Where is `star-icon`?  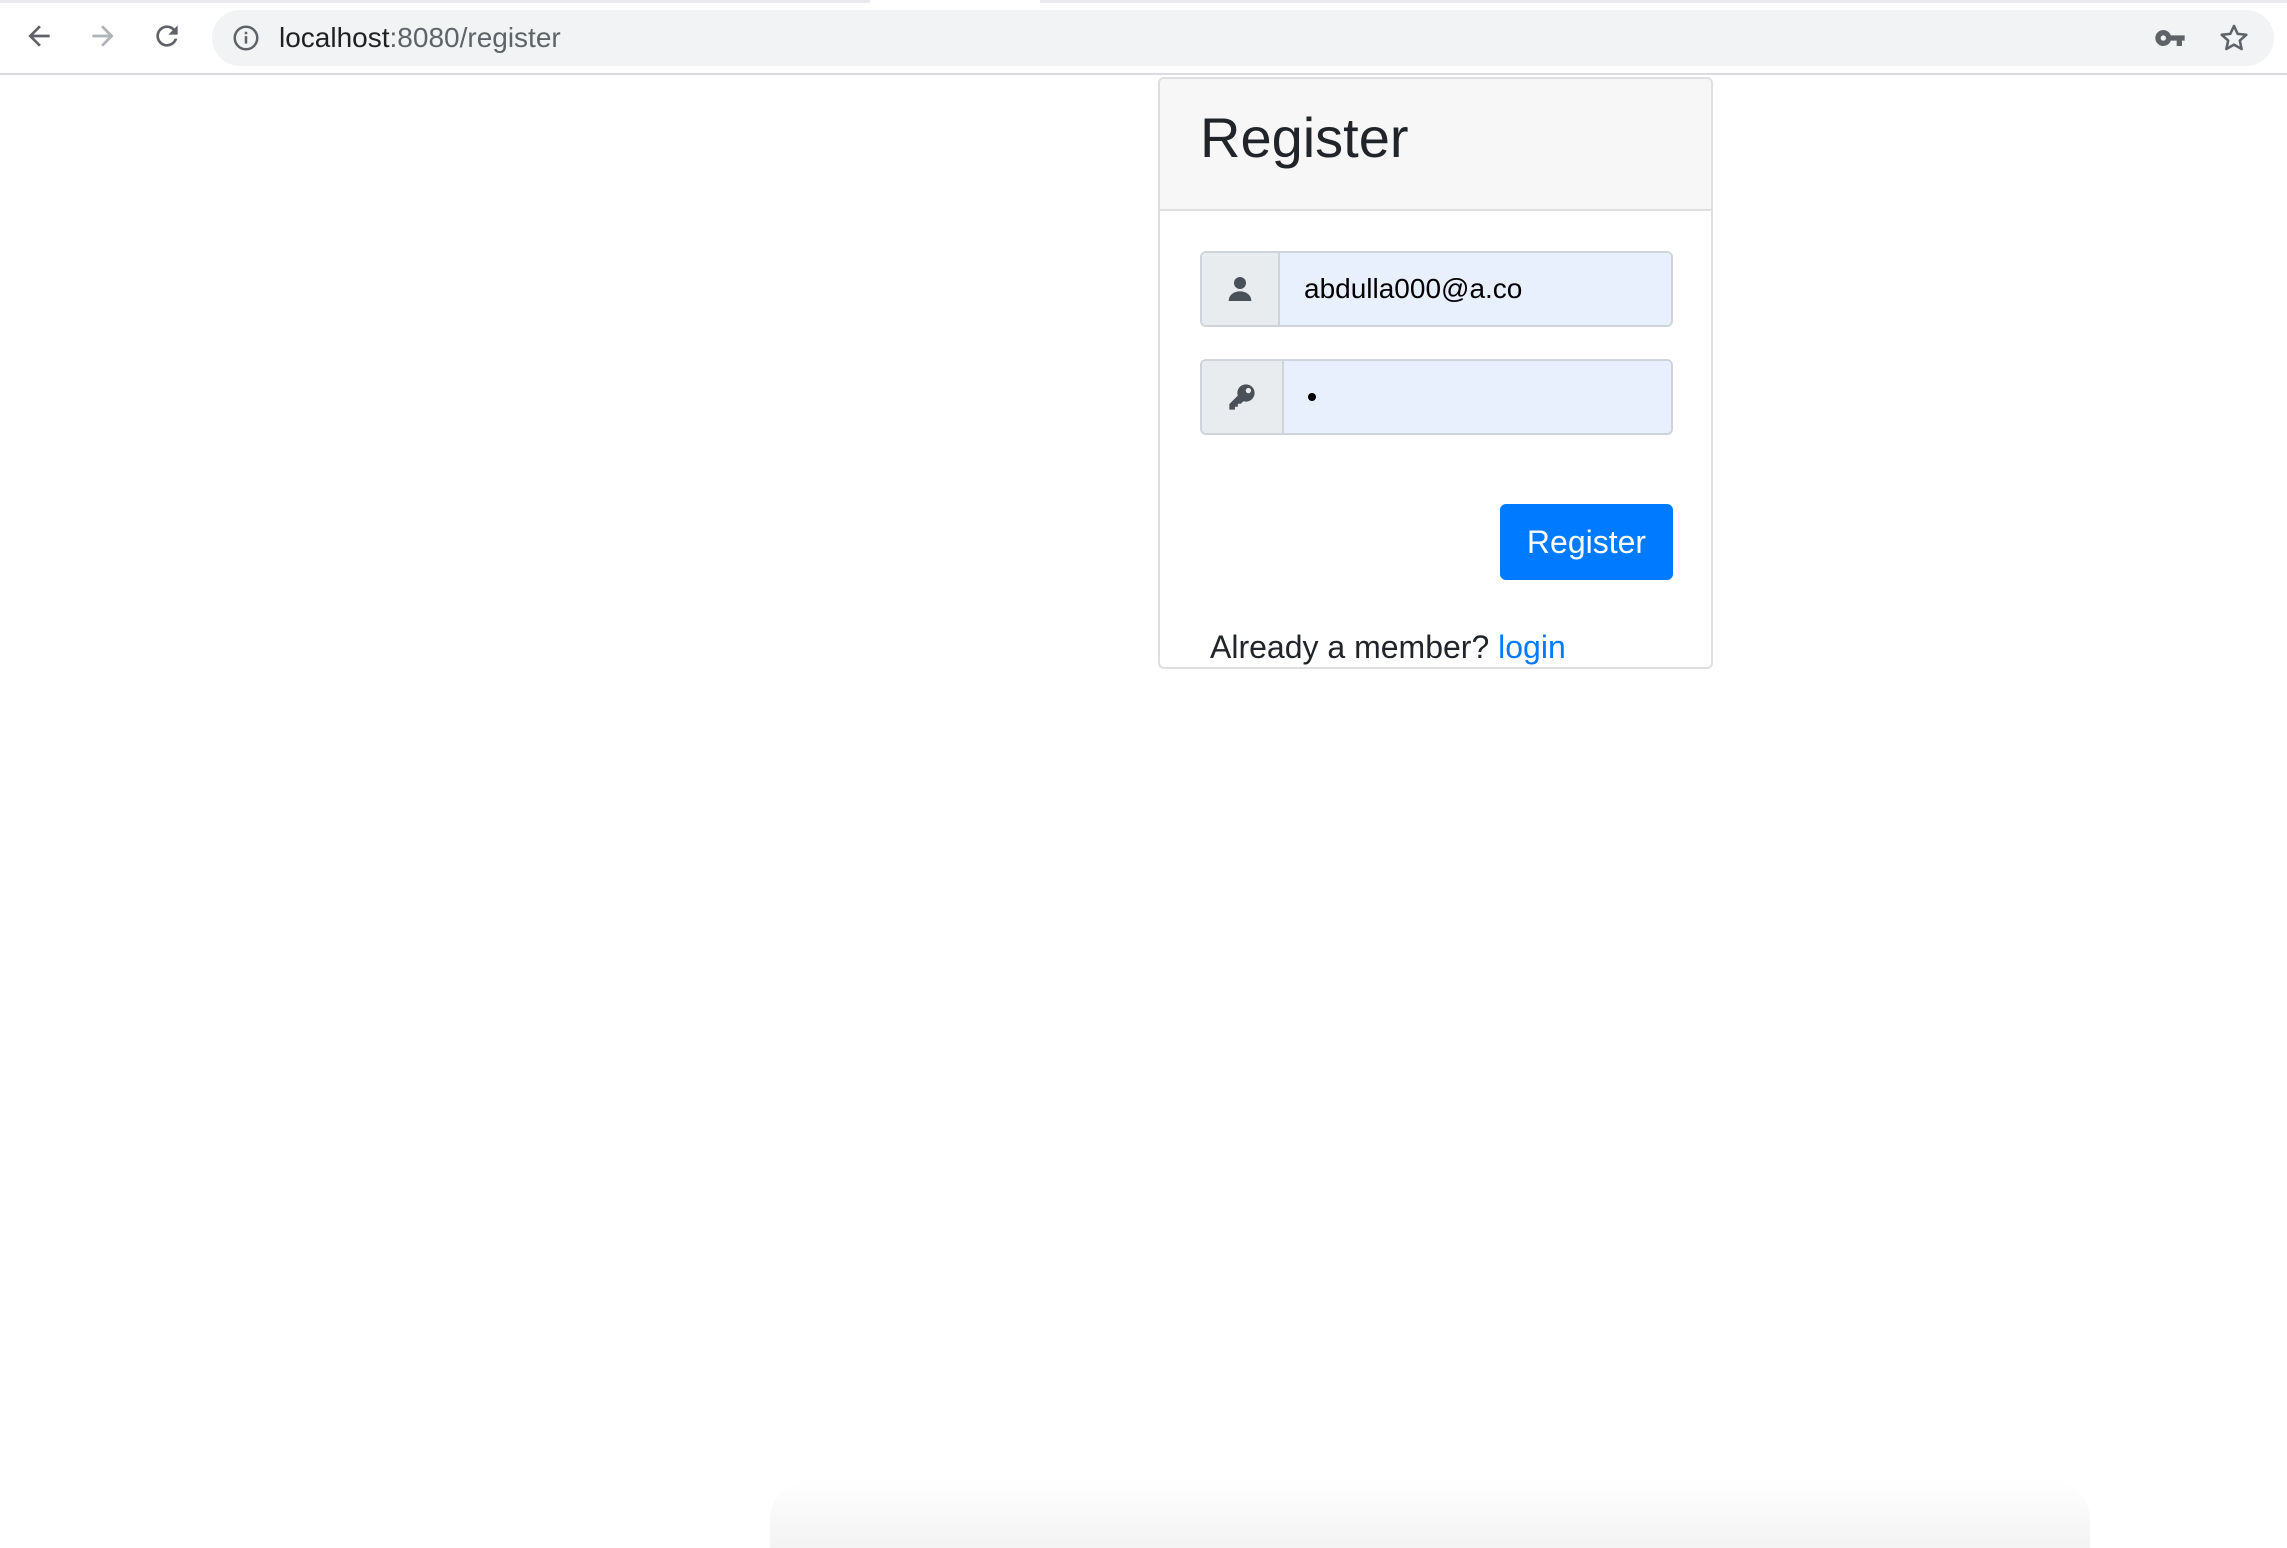 star-icon is located at coordinates (2234, 37).